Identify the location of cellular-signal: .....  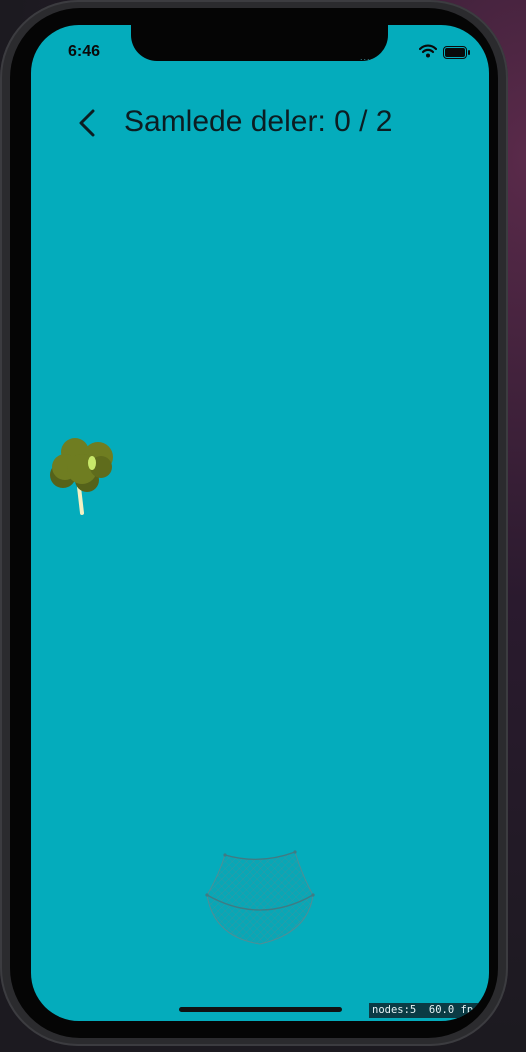
(367, 57).